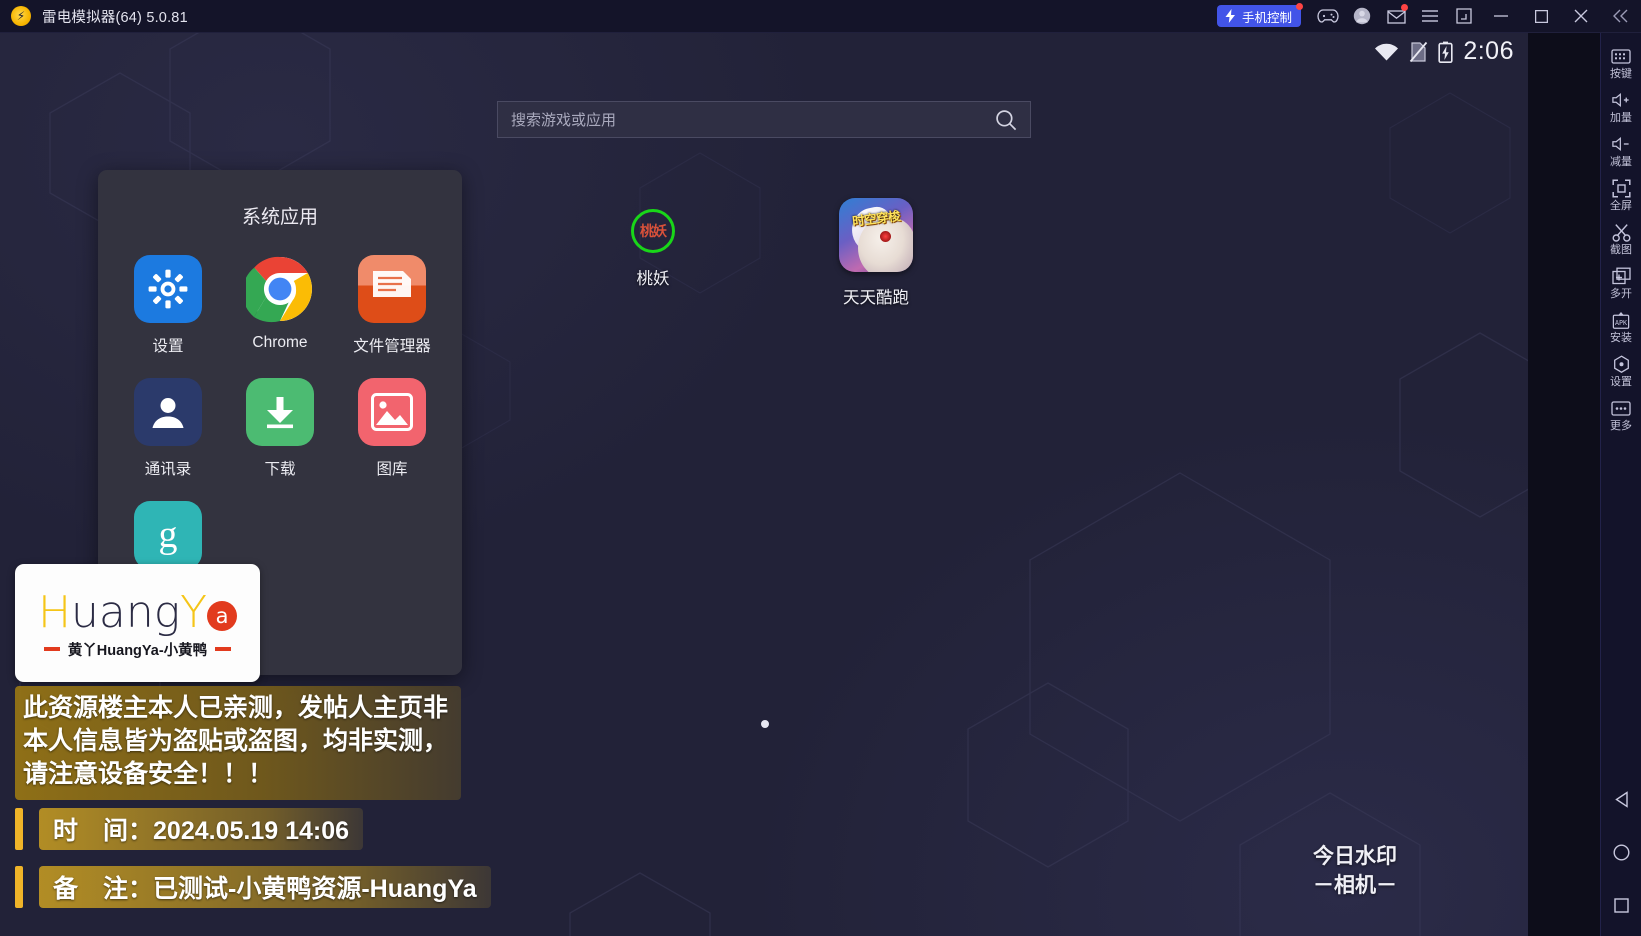 Image resolution: width=1641 pixels, height=936 pixels. What do you see at coordinates (1355, 856) in the screenshot?
I see `camera-brand-line1: 今日水印` at bounding box center [1355, 856].